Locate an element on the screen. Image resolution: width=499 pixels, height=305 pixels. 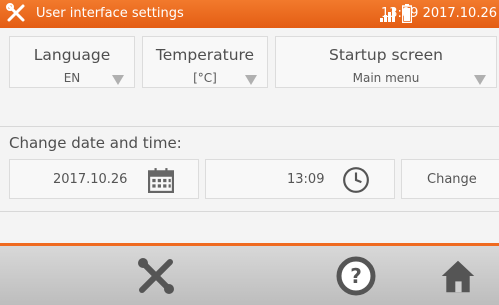
temperature-dropdown: Temperature [°C] is located at coordinates (205, 62).